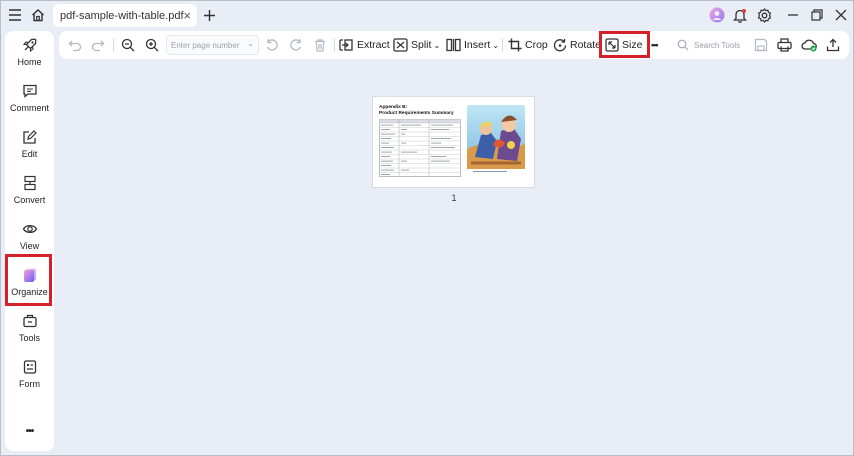 This screenshot has height=456, width=854. What do you see at coordinates (29, 431) in the screenshot?
I see `more-icon: •••` at bounding box center [29, 431].